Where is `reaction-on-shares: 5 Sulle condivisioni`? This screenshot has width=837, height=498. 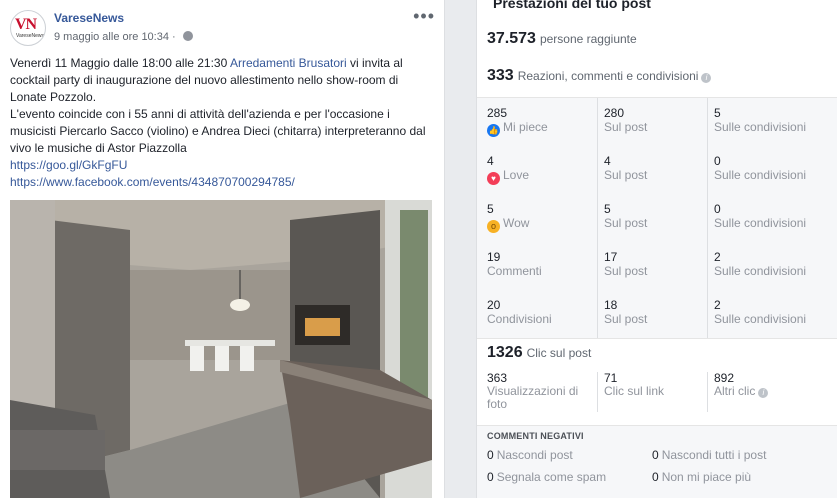
reaction-on-shares: 5 Sulle condivisioni is located at coordinates (772, 122).